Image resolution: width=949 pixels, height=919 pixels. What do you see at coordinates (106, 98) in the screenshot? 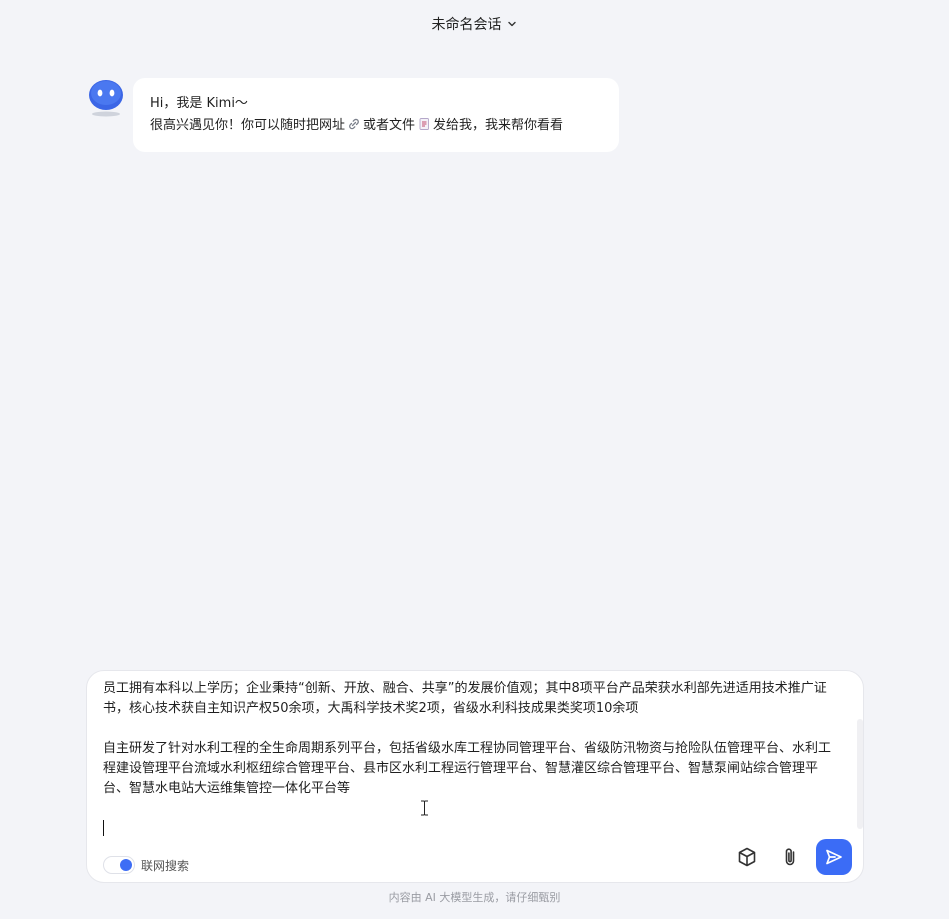
I see `kimi-avatar` at bounding box center [106, 98].